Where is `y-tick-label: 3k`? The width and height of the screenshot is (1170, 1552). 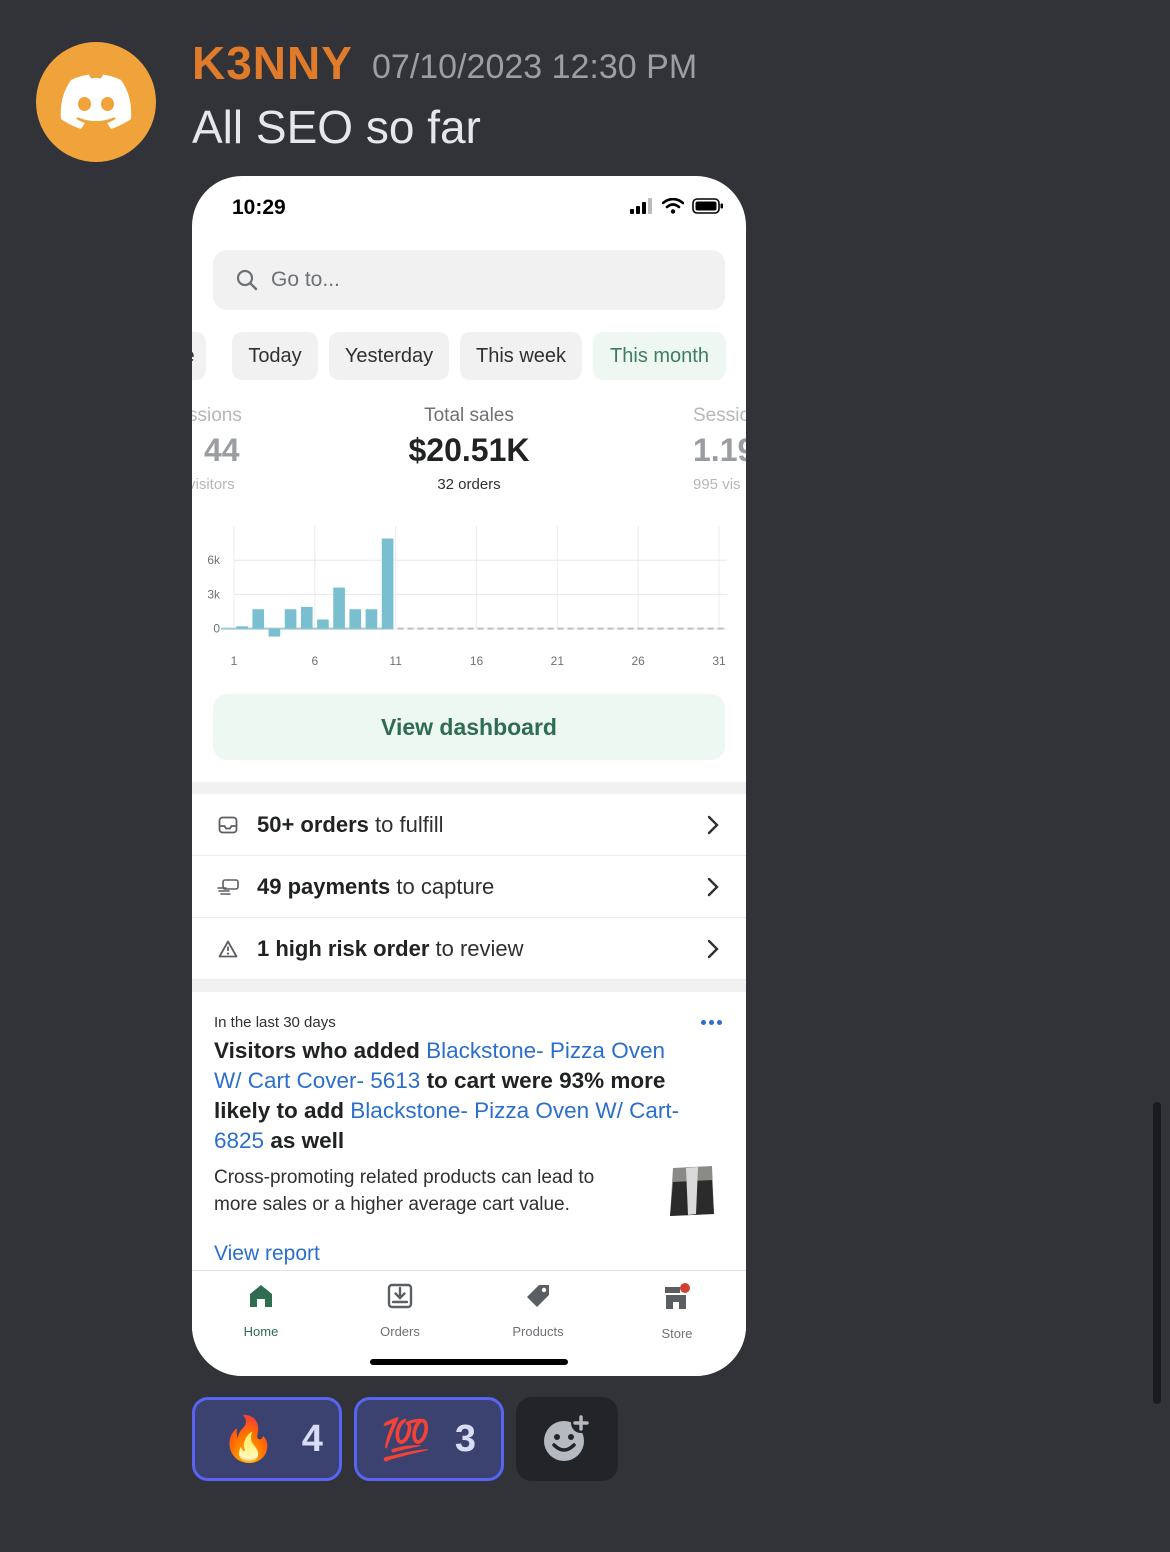 y-tick-label: 3k is located at coordinates (214, 594).